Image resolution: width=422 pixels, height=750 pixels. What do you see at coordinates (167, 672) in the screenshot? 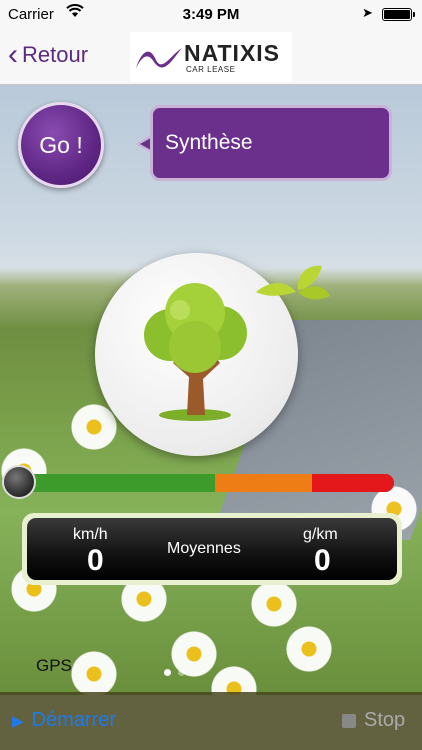
I see `page-dot-active` at bounding box center [167, 672].